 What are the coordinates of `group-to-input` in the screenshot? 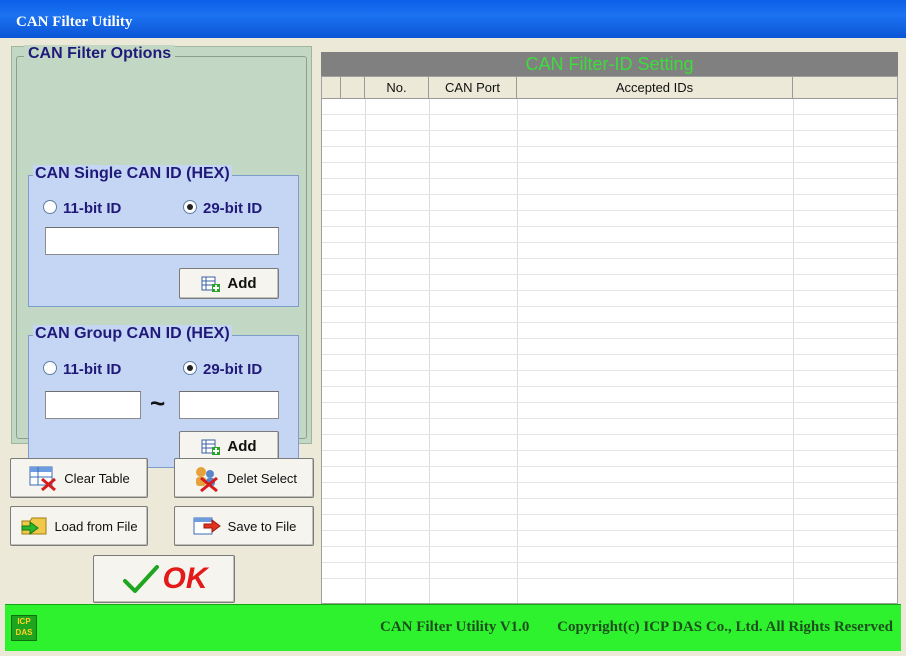 It's located at (229, 405).